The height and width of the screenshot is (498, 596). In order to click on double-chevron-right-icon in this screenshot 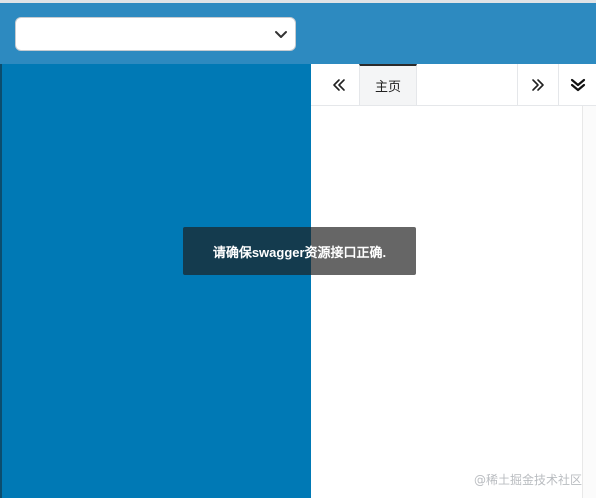, I will do `click(537, 84)`.